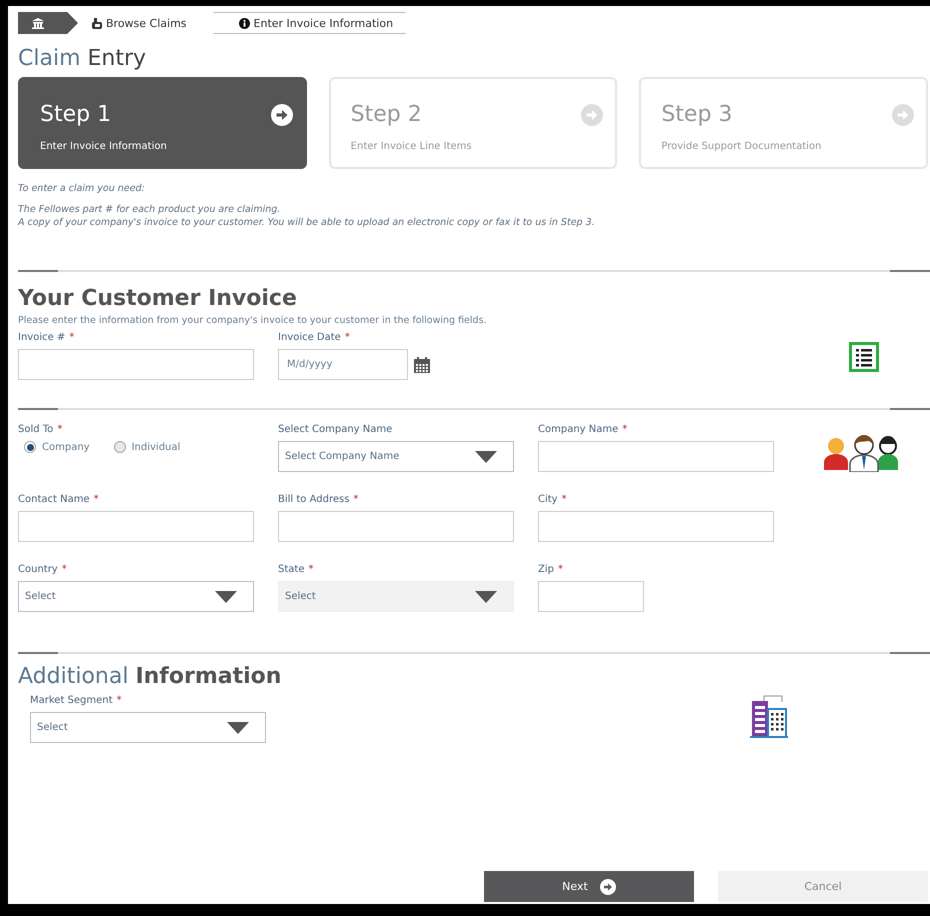 The width and height of the screenshot is (930, 916). Describe the element at coordinates (741, 146) in the screenshot. I see `step-subtitle: Provide Support Documentation` at that location.